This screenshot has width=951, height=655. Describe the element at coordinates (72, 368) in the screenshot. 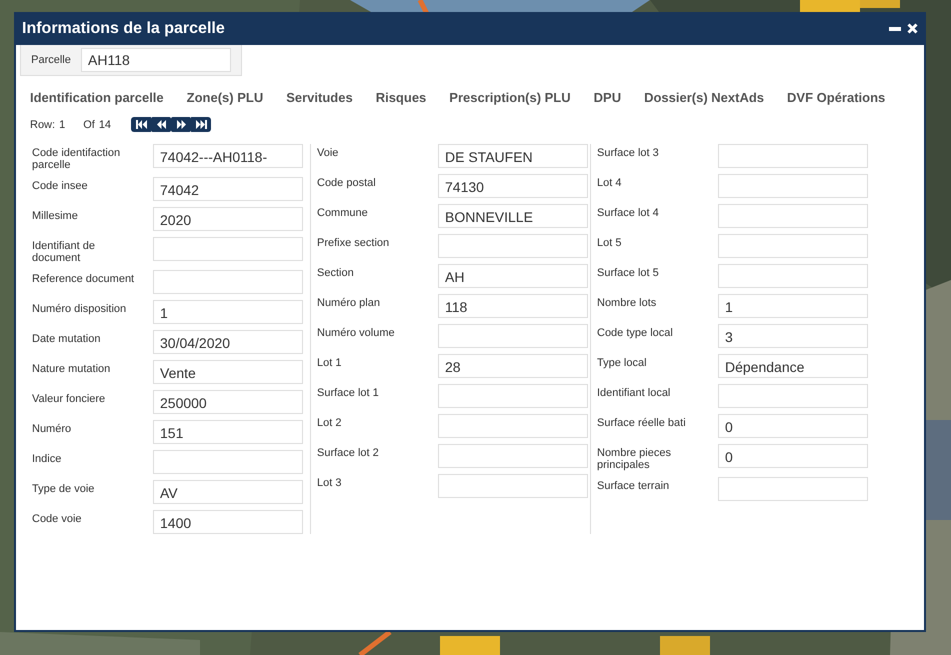

I see `field-label: Nature mutation` at that location.